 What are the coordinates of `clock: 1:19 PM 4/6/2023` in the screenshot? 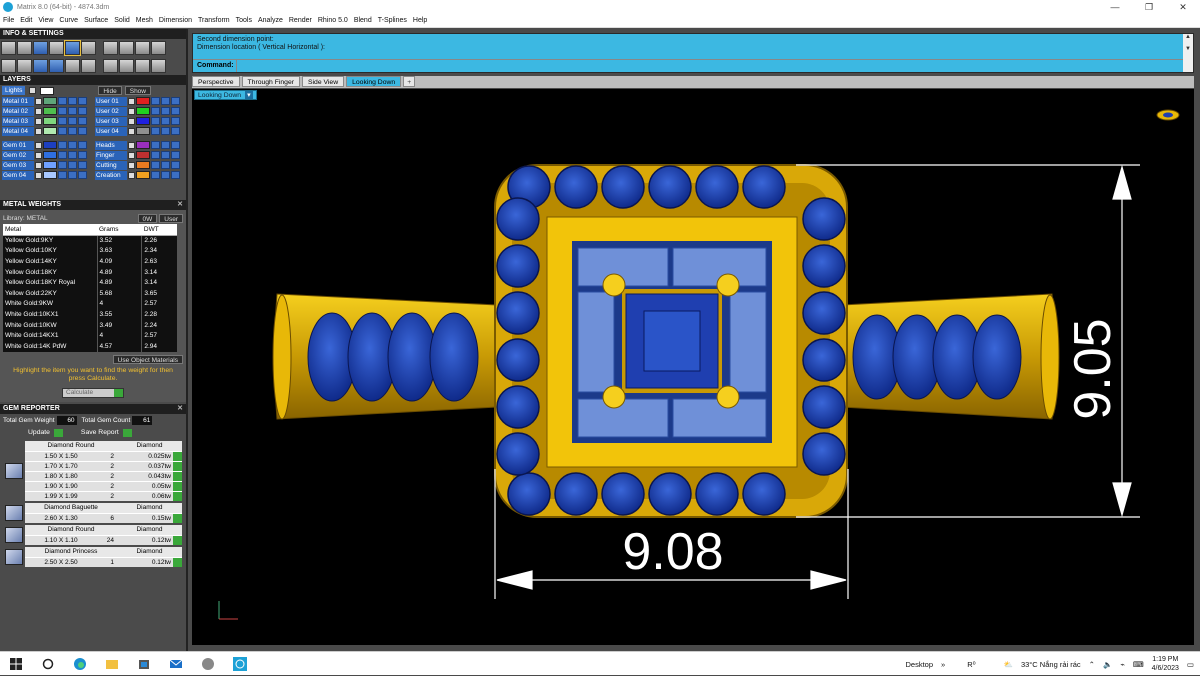 It's located at (1165, 664).